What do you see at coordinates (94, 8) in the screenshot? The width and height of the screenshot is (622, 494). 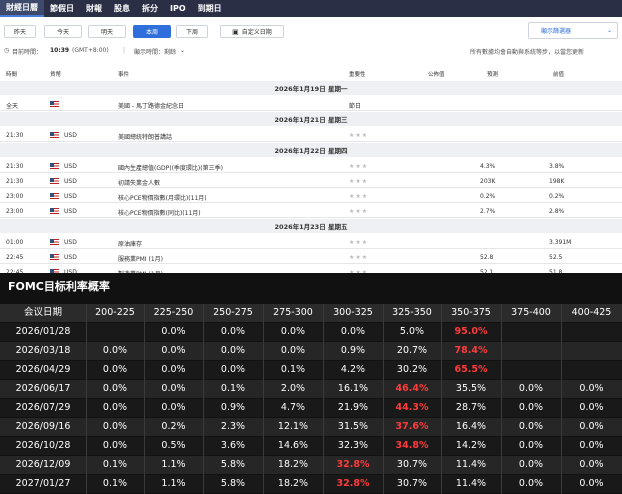 I see `nav-tab-earnings: 財報` at bounding box center [94, 8].